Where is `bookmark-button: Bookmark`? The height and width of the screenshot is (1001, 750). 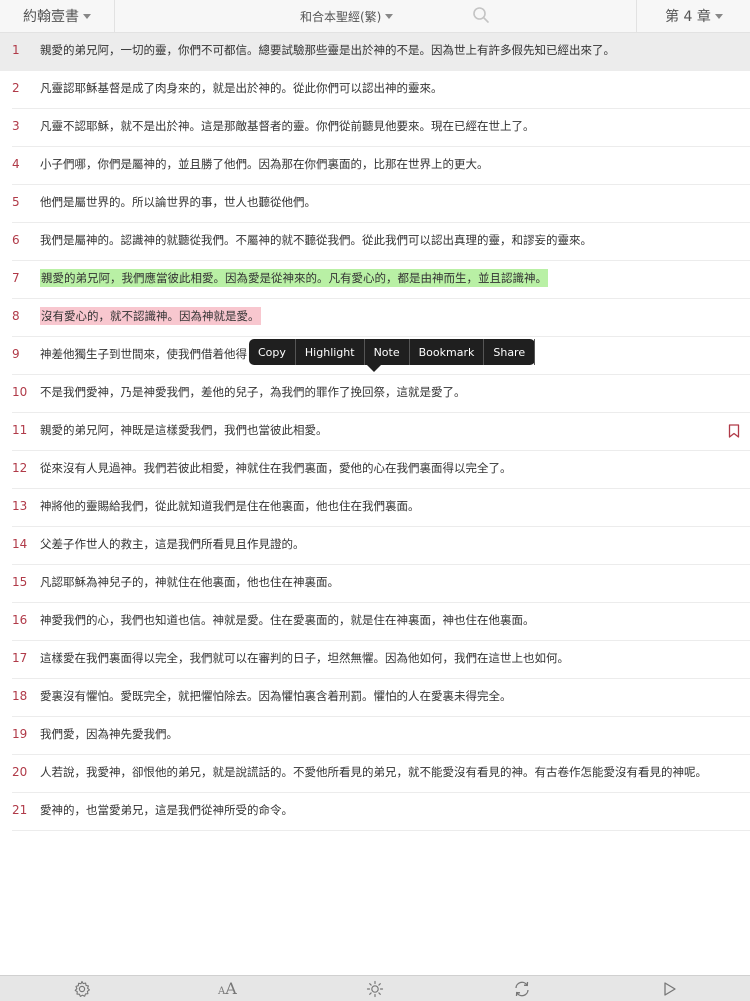 bookmark-button: Bookmark is located at coordinates (447, 352).